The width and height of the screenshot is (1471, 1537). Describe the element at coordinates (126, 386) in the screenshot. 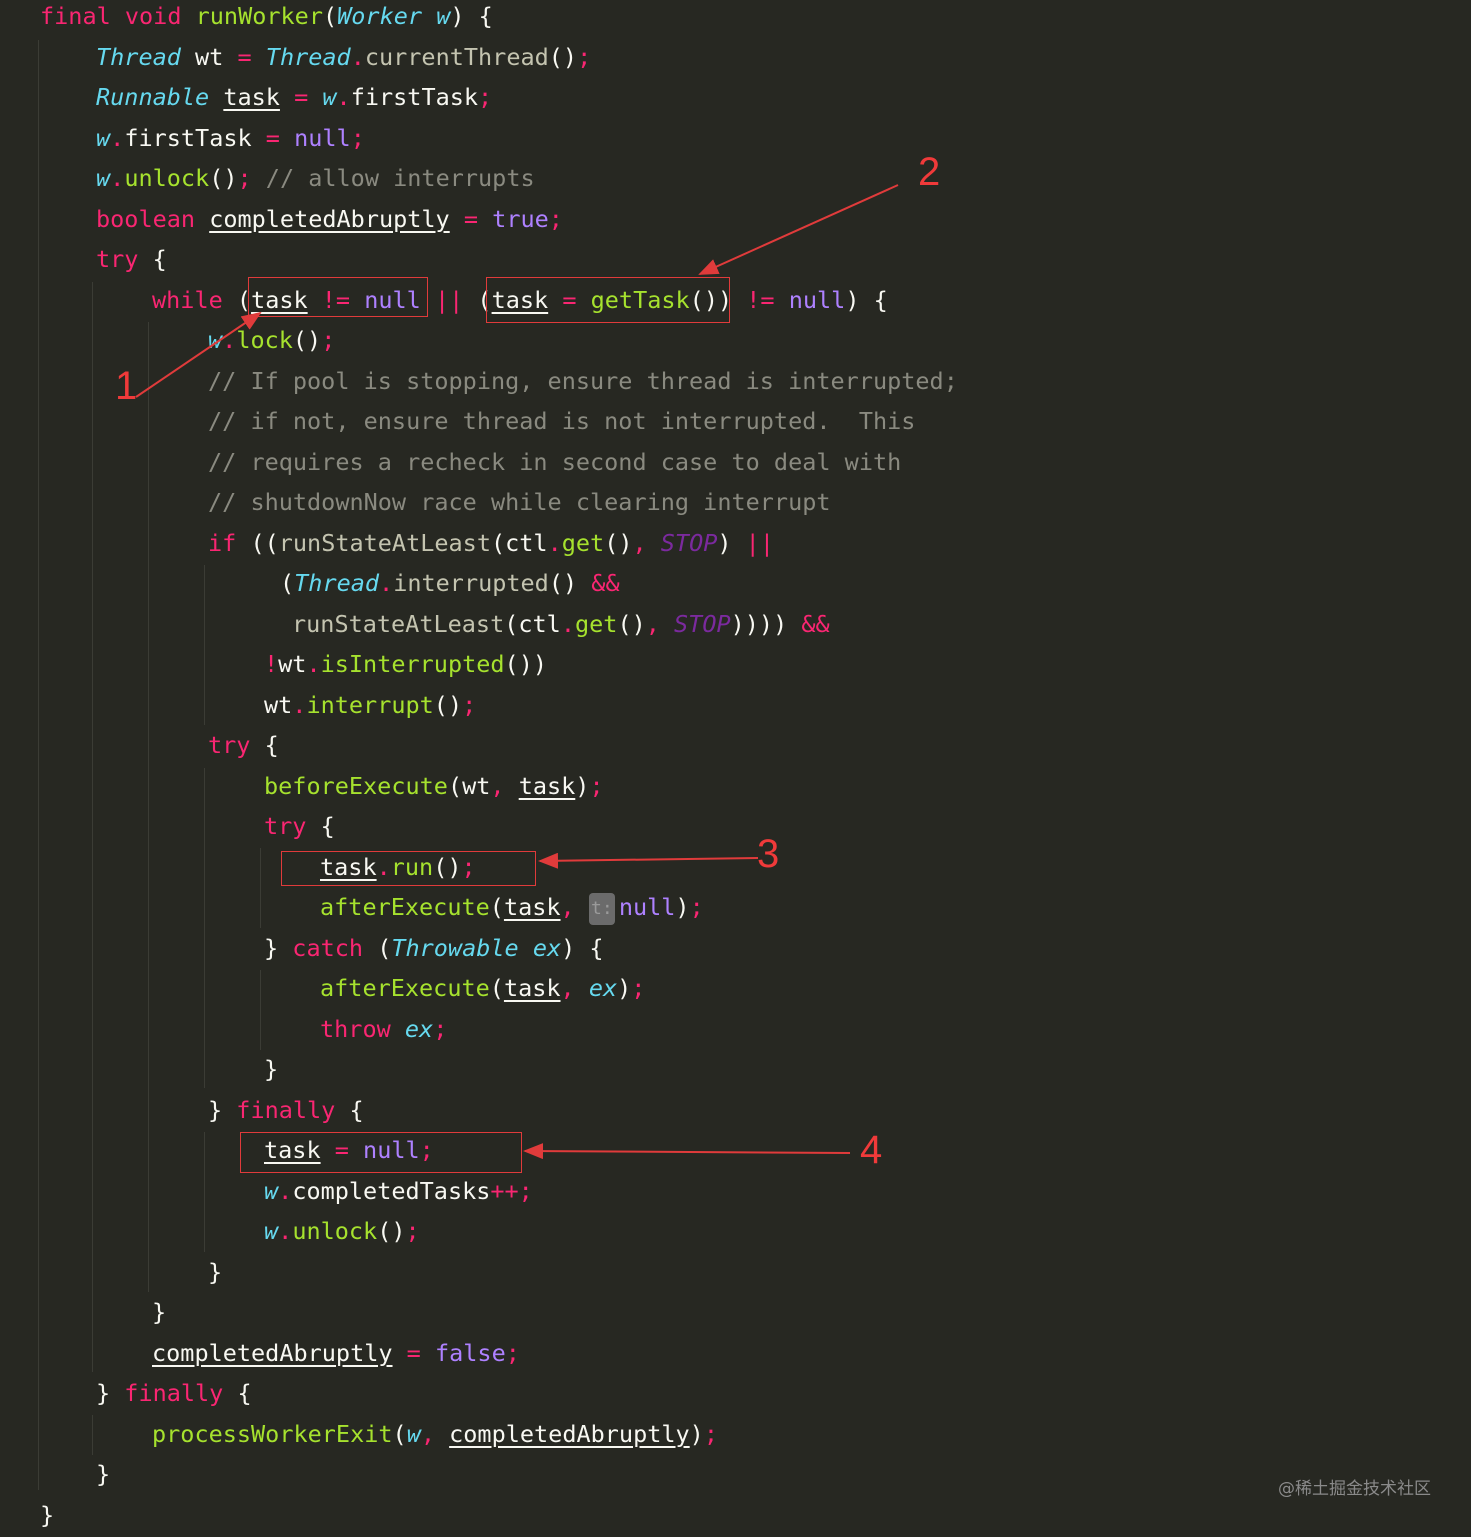

I see `annotation-label-1: 1` at that location.